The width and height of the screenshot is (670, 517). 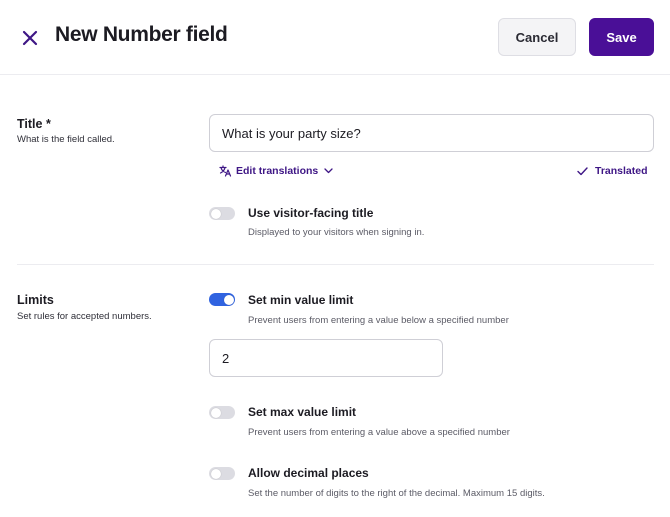 I want to click on min-limit-toggle, so click(x=222, y=299).